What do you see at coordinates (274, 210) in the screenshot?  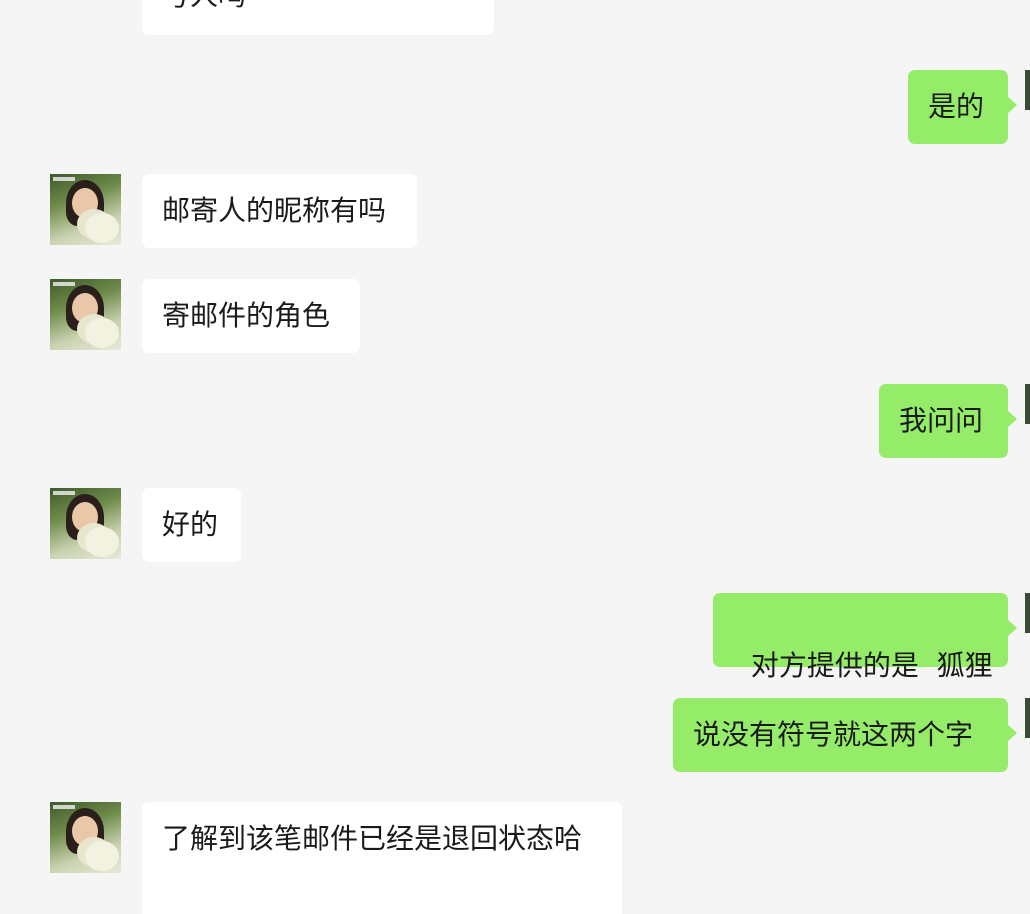 I see `message-text: 邮寄人的昵称有吗` at bounding box center [274, 210].